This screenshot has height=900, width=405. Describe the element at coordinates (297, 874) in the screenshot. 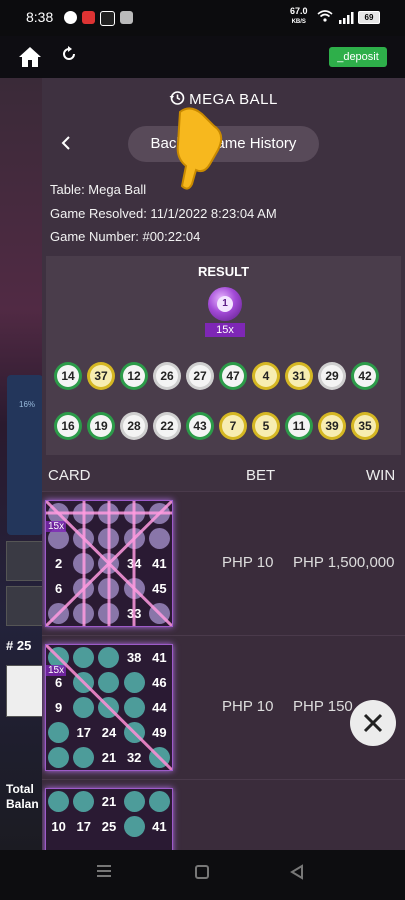

I see `nav-back-icon` at that location.